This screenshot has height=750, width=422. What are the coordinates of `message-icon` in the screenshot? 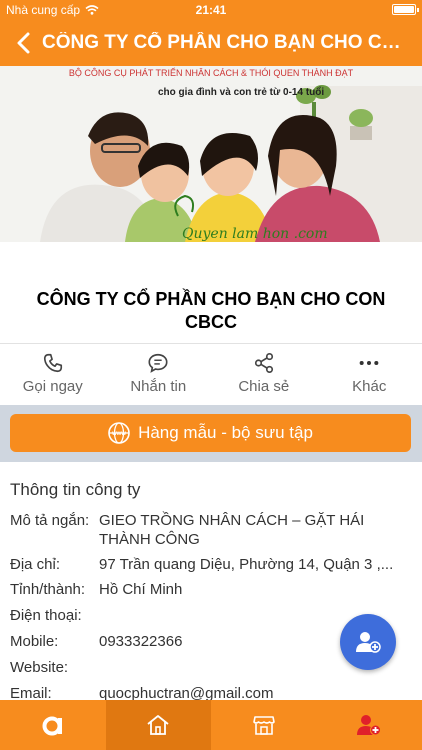 It's located at (158, 363).